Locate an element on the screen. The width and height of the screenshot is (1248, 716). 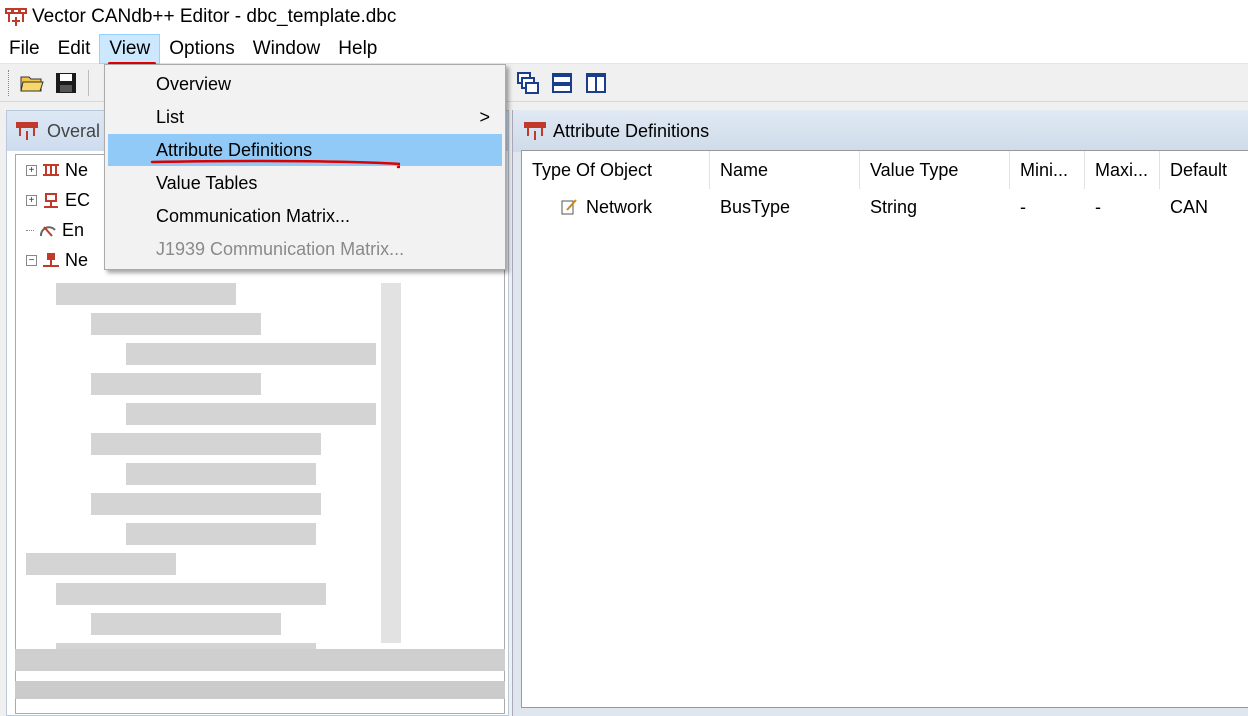
menu-item-value-tables: Value Tables is located at coordinates (305, 183).